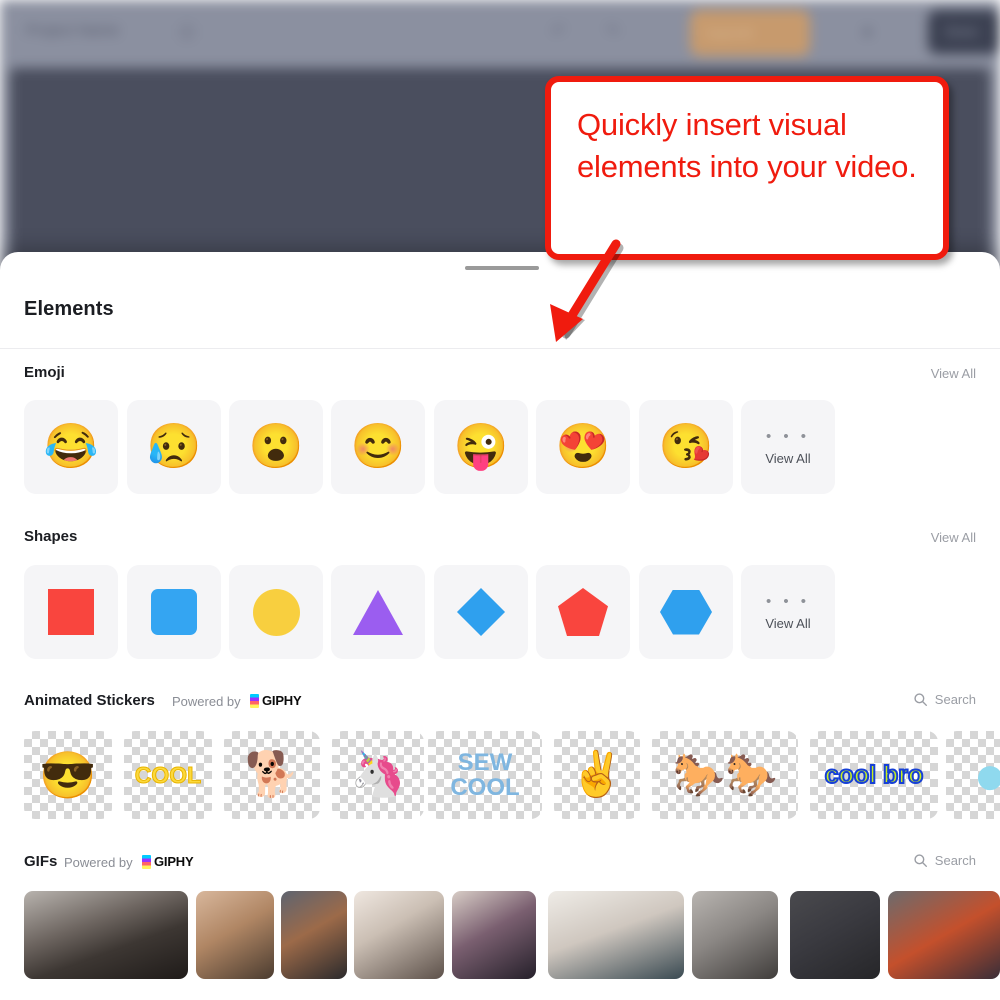 This screenshot has height=1000, width=1000. I want to click on square-shape-icon, so click(71, 612).